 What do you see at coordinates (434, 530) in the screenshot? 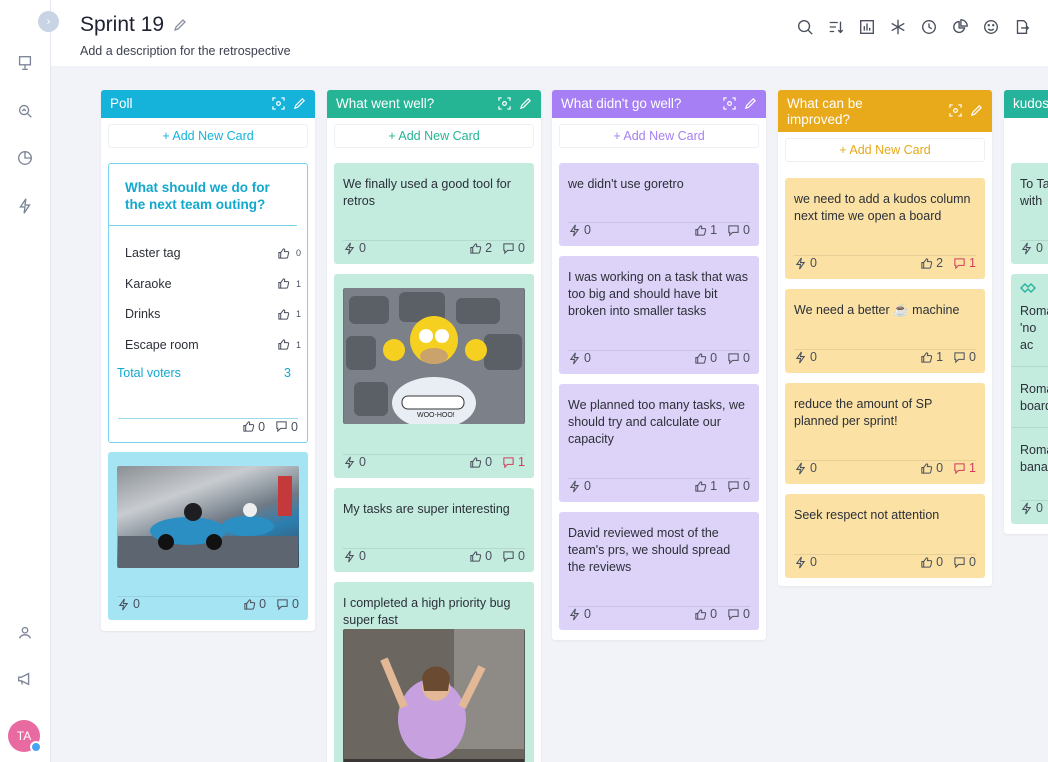
I see `card: My tasks are super interesting 0 00` at bounding box center [434, 530].